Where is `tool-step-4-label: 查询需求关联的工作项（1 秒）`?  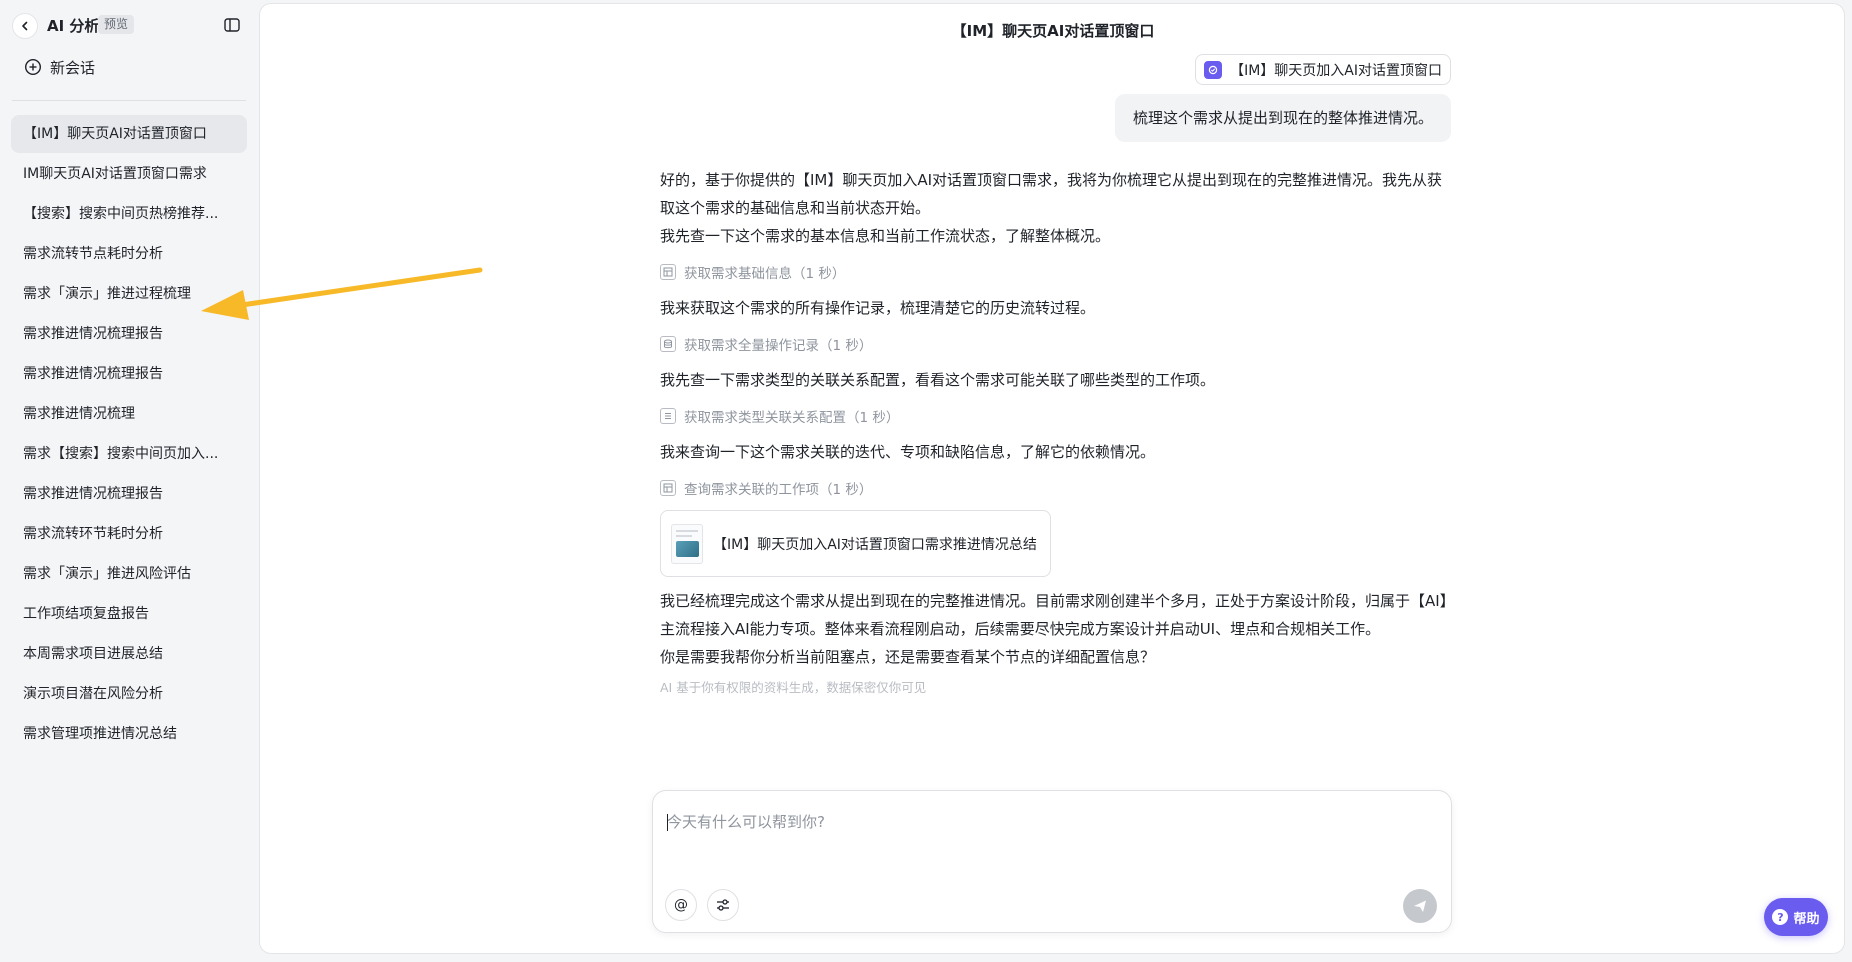 tool-step-4-label: 查询需求关联的工作项（1 秒） is located at coordinates (778, 490).